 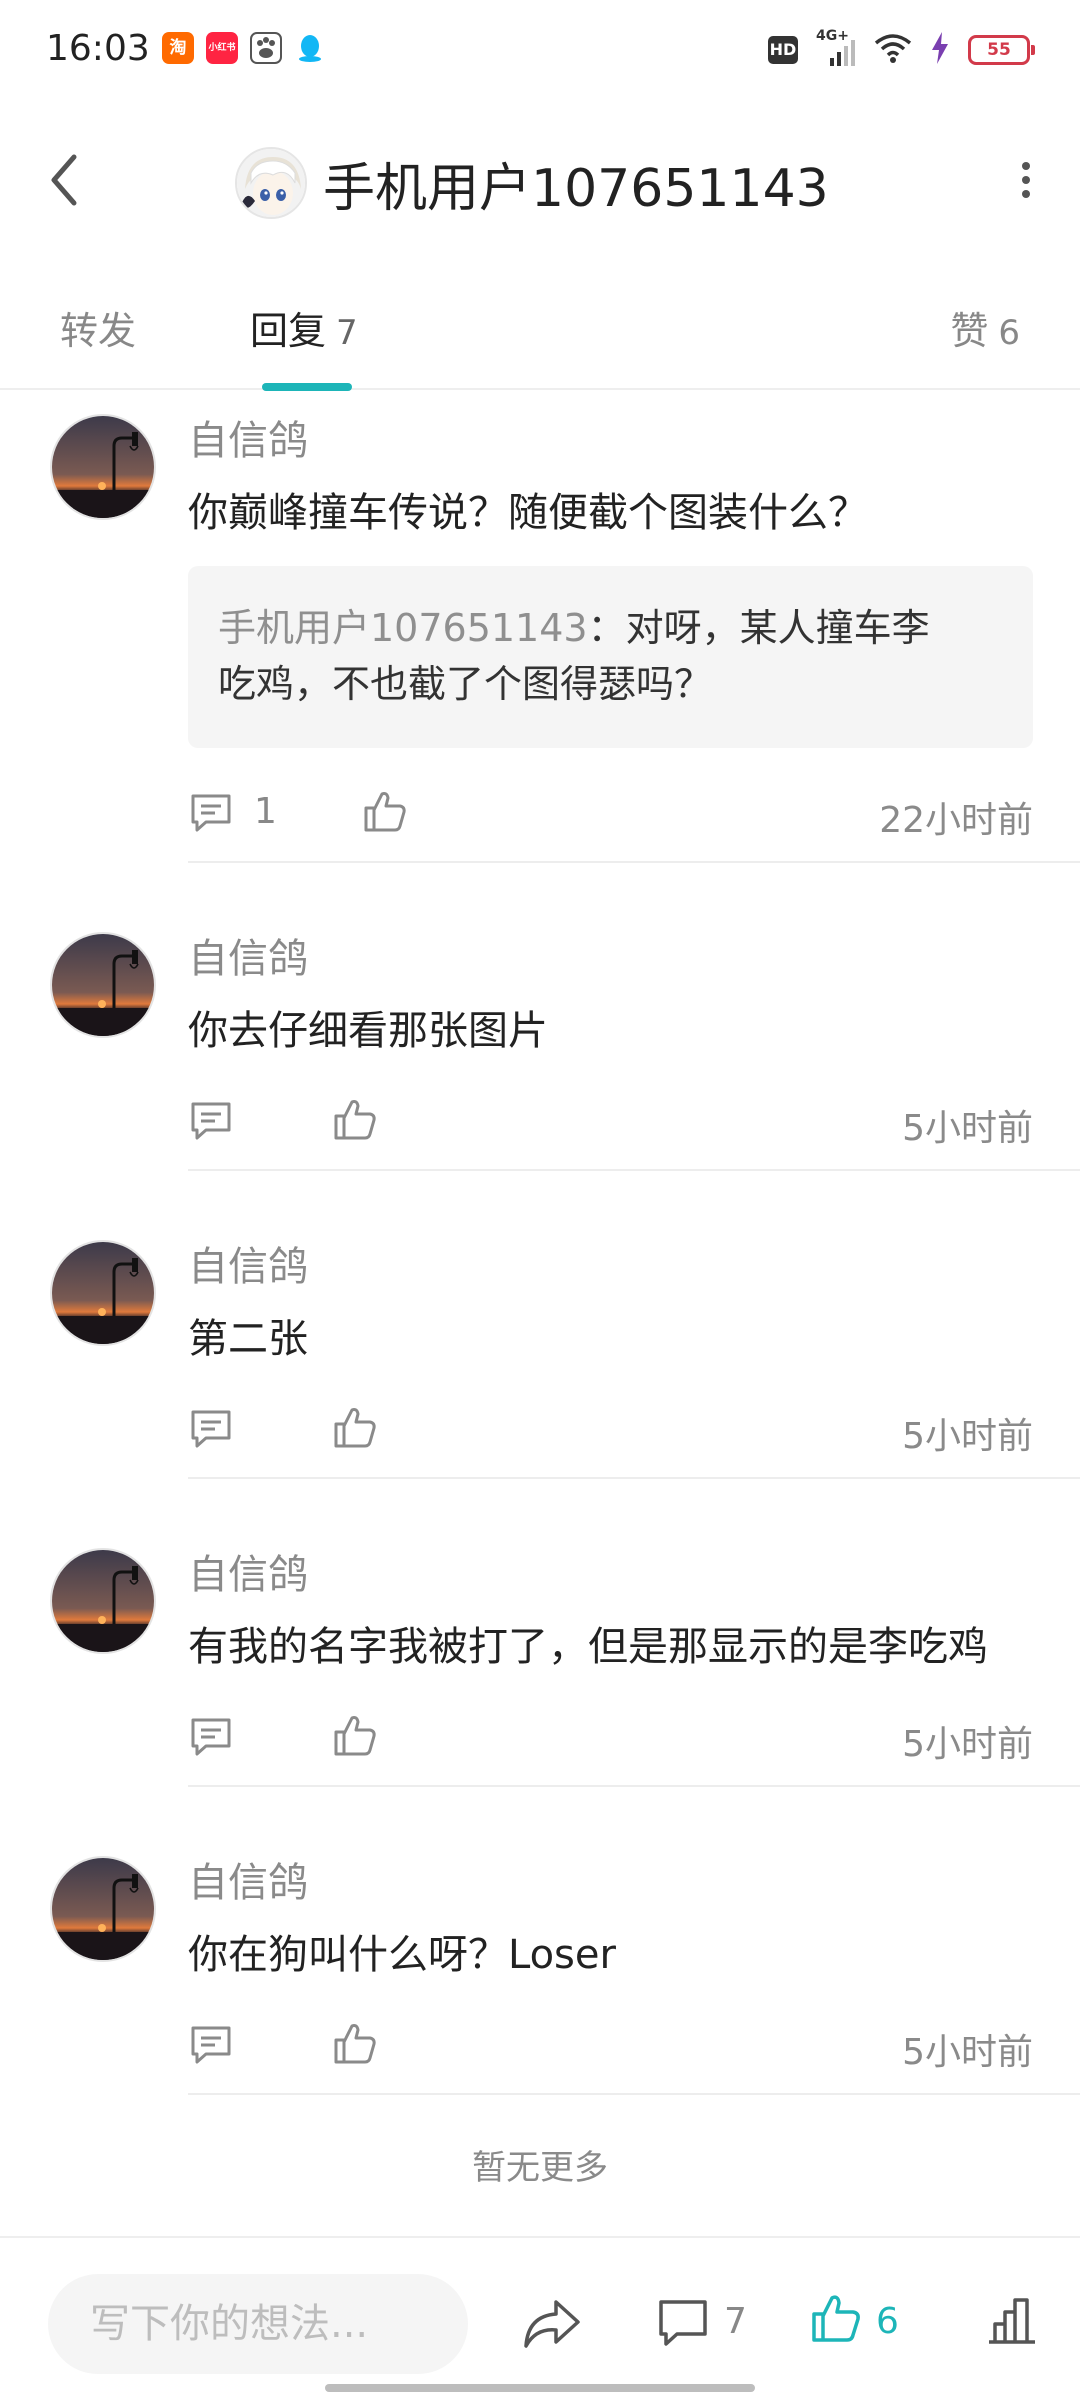 I want to click on top-app-bar: 手机用户107651143, so click(x=540, y=182).